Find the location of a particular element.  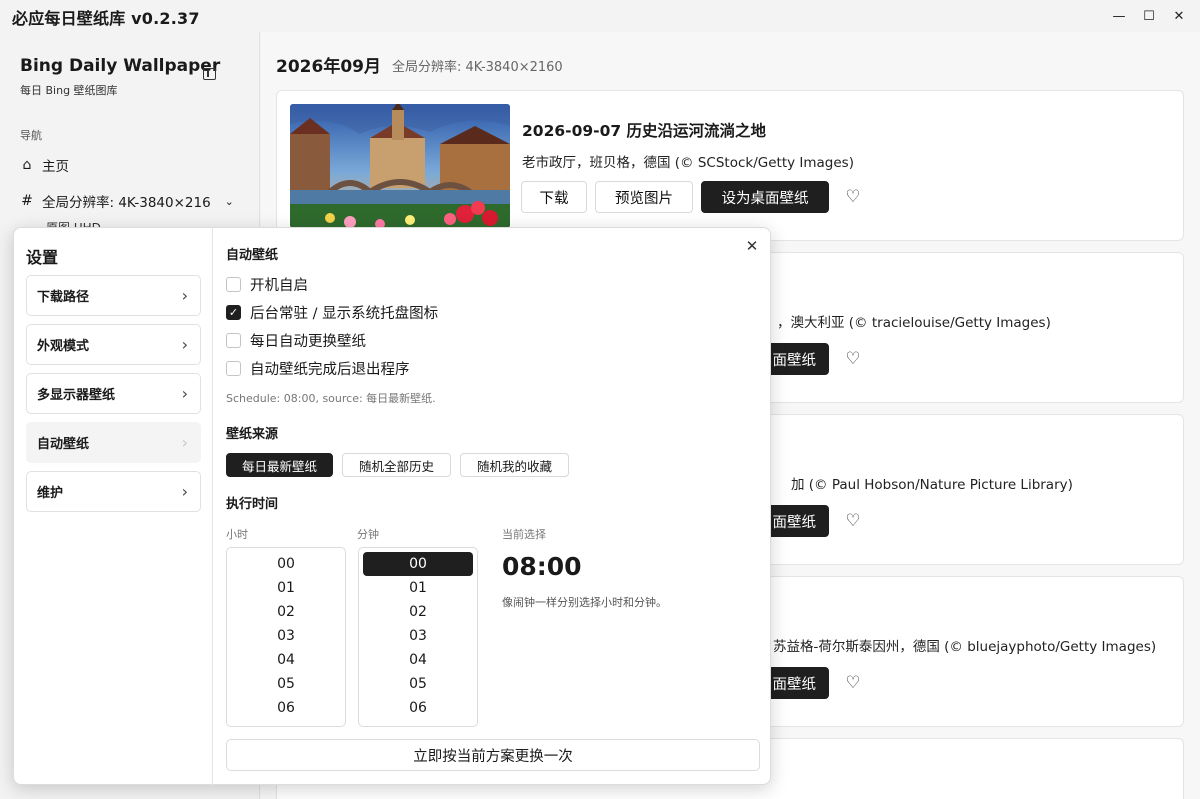

sidebar-item-resolution: # 全局分辨率: 4K-3840×216 ⌄ is located at coordinates (127, 201).